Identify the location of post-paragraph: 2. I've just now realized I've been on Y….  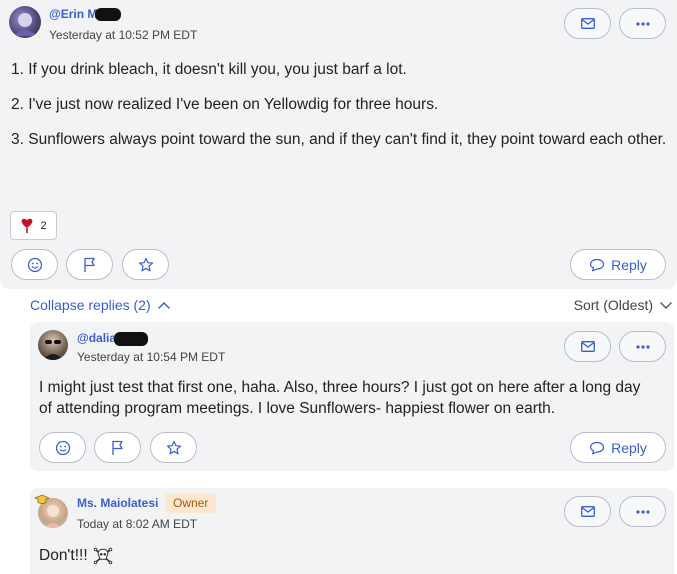
(225, 104).